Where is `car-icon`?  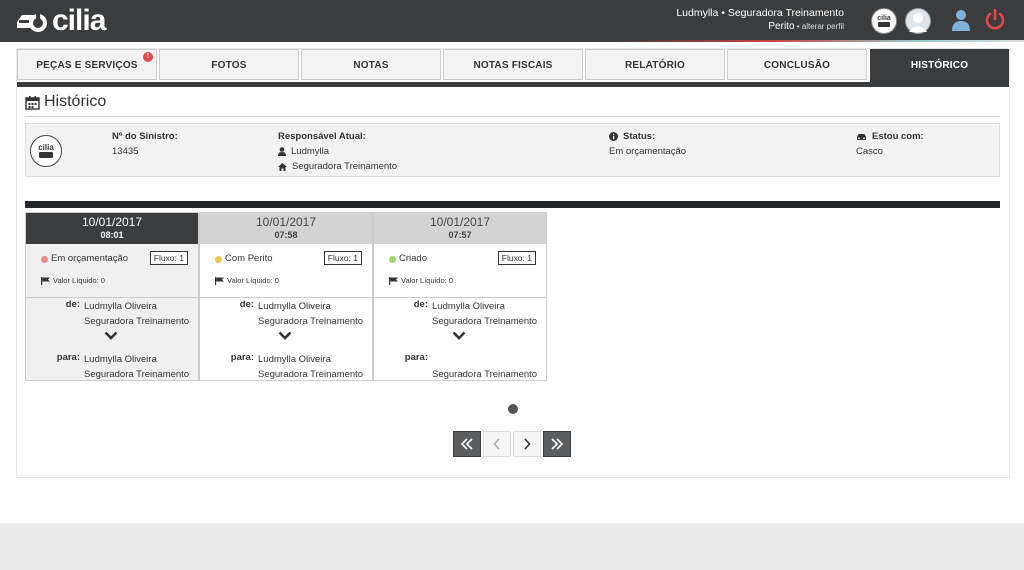
car-icon is located at coordinates (861, 136).